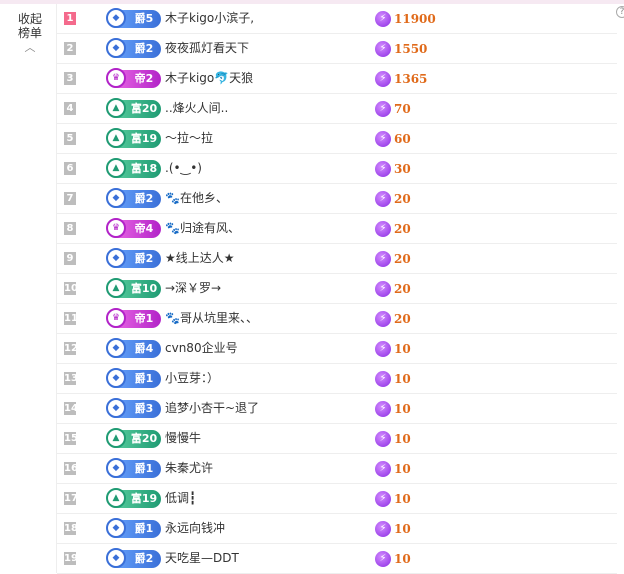 Image resolution: width=624 pixels, height=574 pixels. Describe the element at coordinates (70, 168) in the screenshot. I see `rank-number: 6` at that location.